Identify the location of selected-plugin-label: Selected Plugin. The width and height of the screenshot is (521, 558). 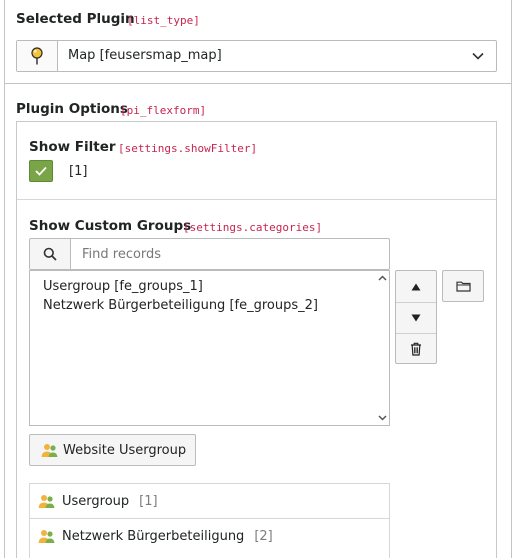
(75, 19).